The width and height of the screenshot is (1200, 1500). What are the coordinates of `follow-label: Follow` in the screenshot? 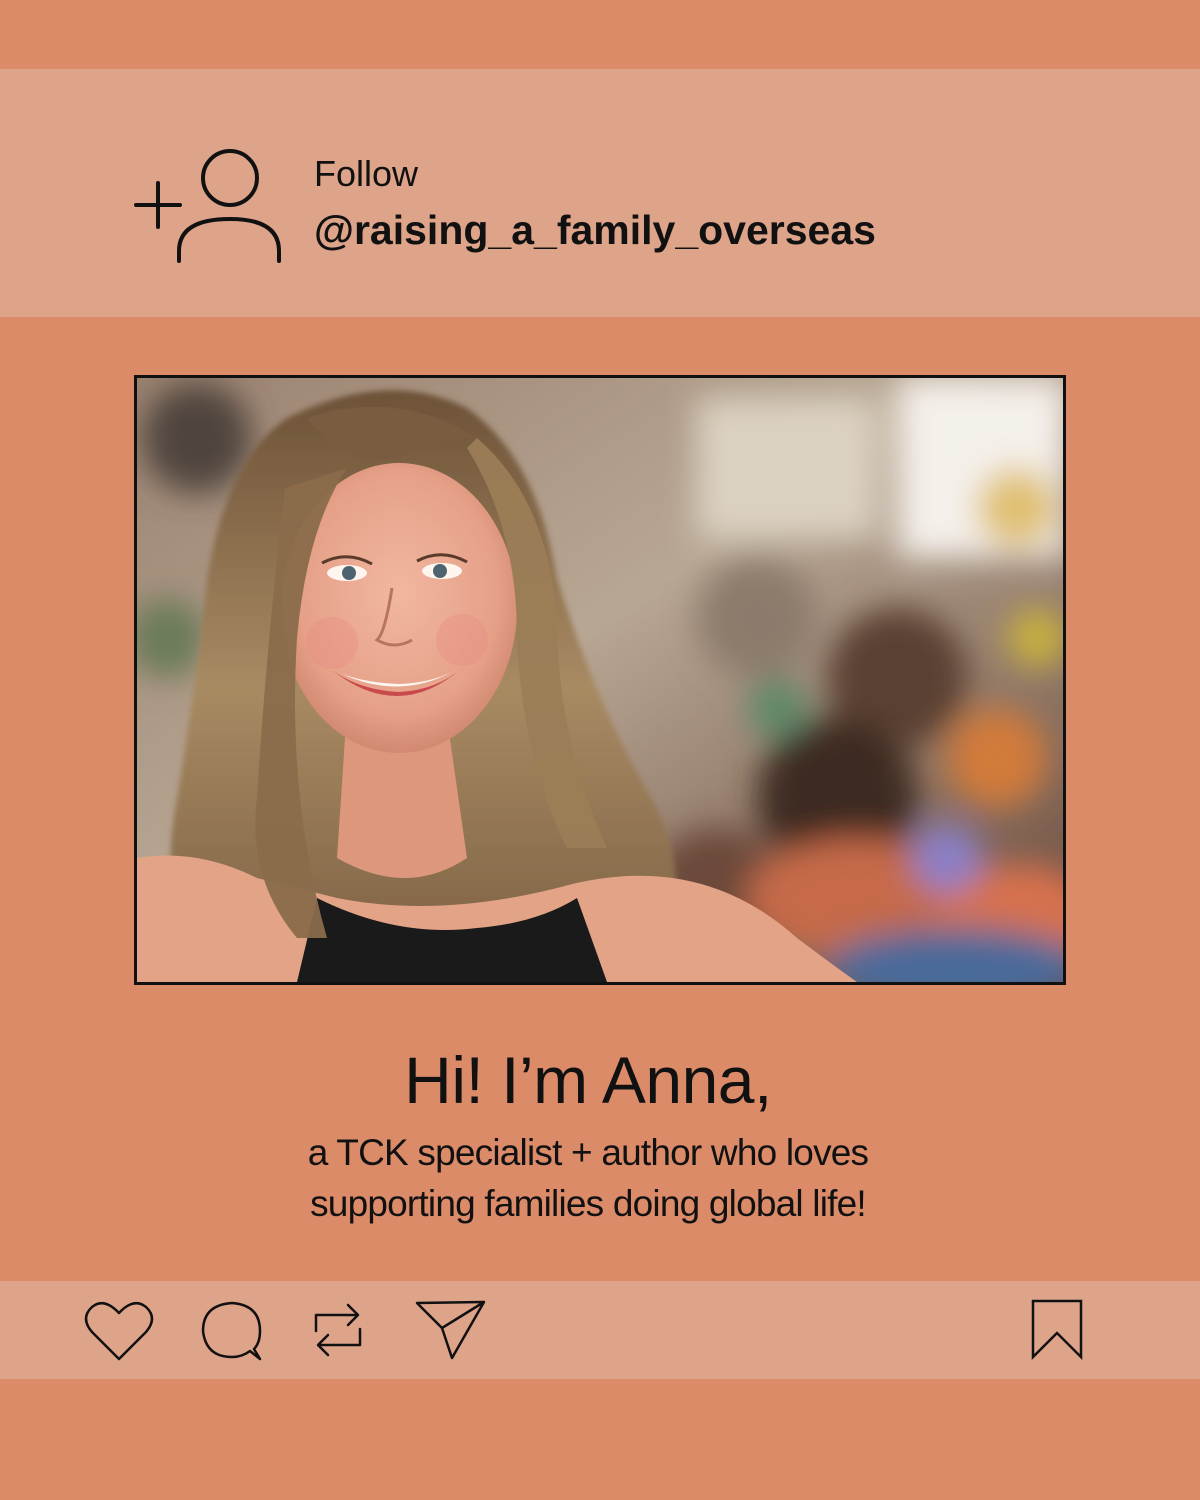 It's located at (366, 174).